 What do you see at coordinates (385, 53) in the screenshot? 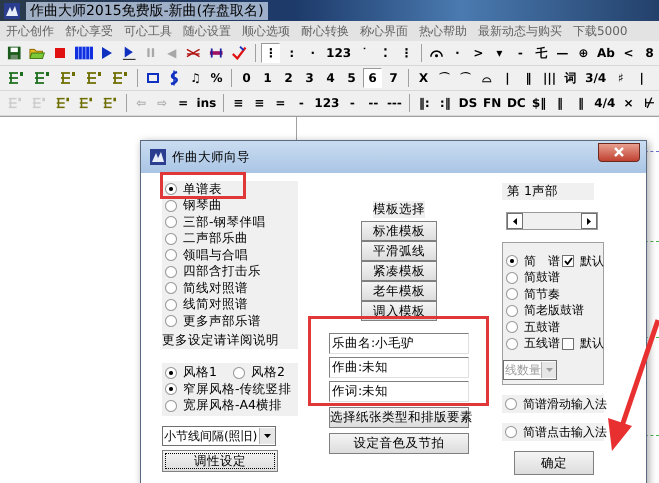
I see `toolbar-button: ⁚` at bounding box center [385, 53].